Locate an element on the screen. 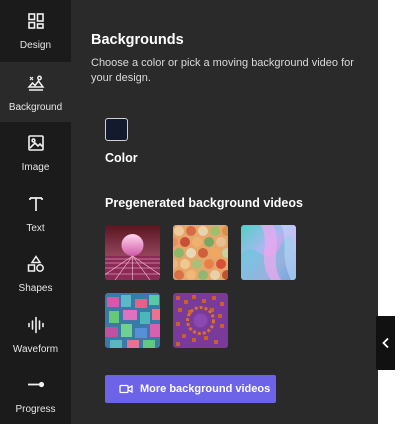  chevron-left-icon is located at coordinates (385, 343).